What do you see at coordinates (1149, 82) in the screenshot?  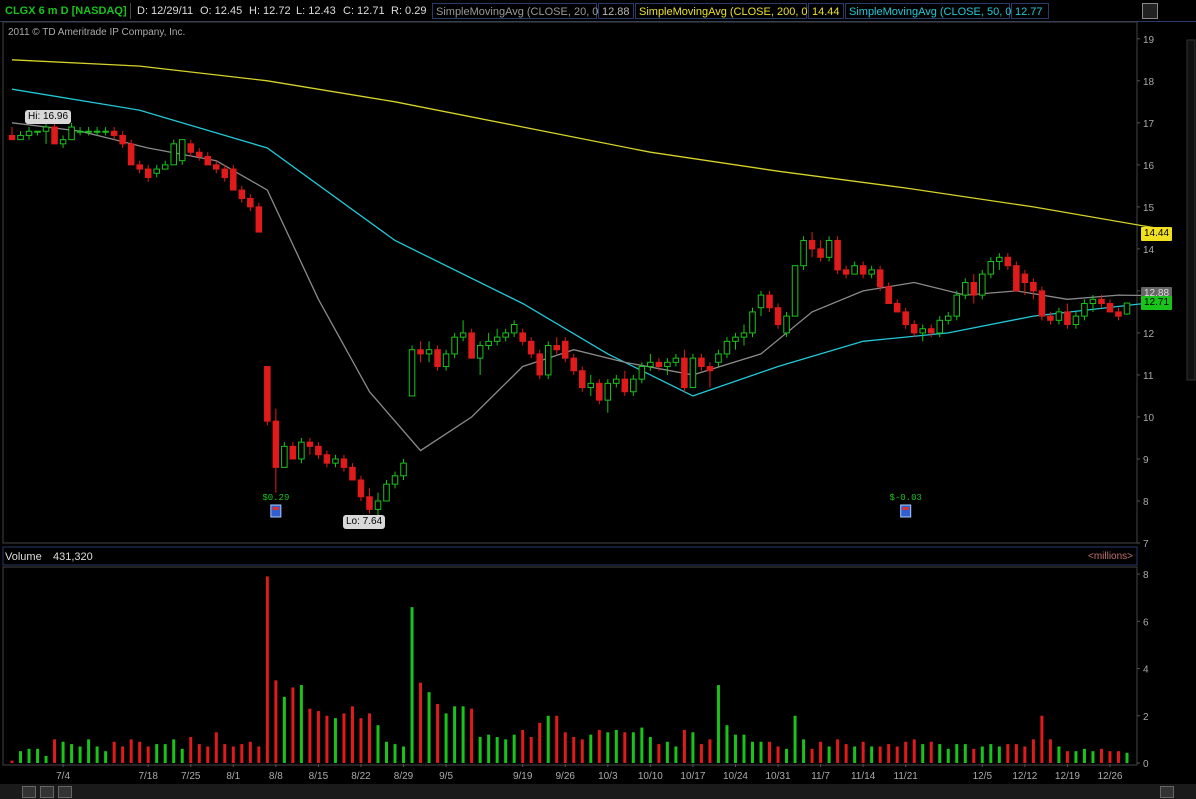 I see `price-axis-tick-label: 18` at bounding box center [1149, 82].